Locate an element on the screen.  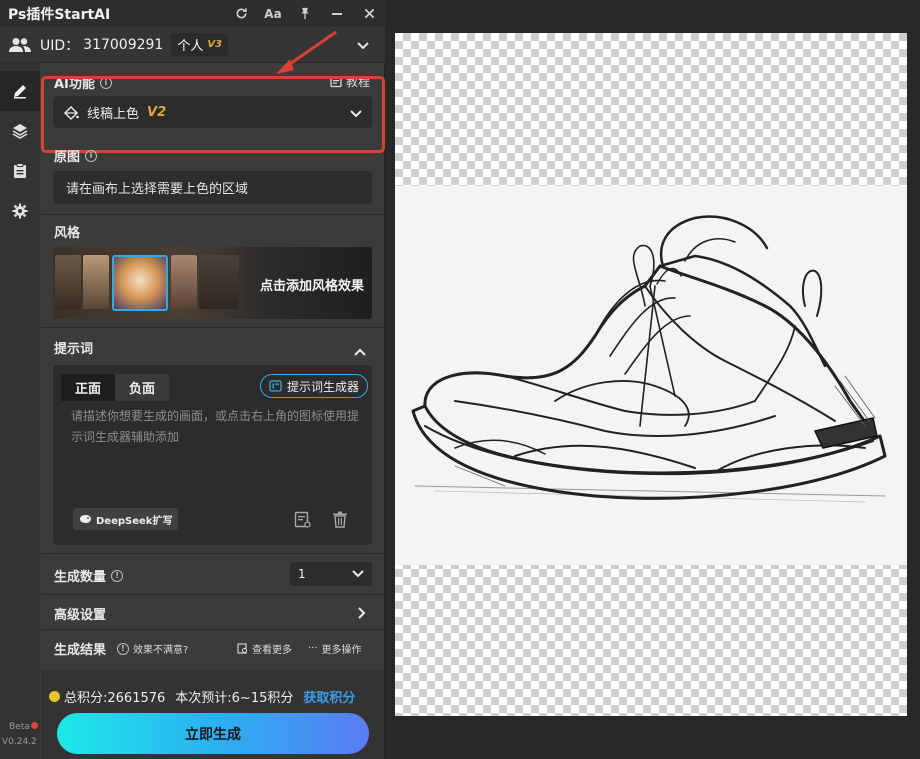
prompt-generator-button: 提示词生成器 is located at coordinates (313, 386).